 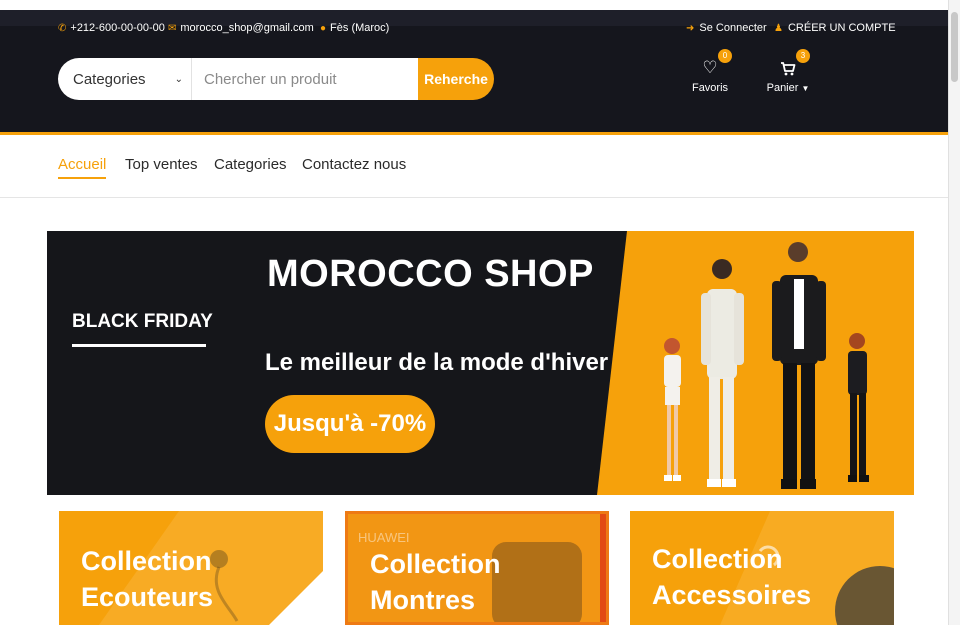 What do you see at coordinates (710, 67) in the screenshot?
I see `heart-icon: ♡` at bounding box center [710, 67].